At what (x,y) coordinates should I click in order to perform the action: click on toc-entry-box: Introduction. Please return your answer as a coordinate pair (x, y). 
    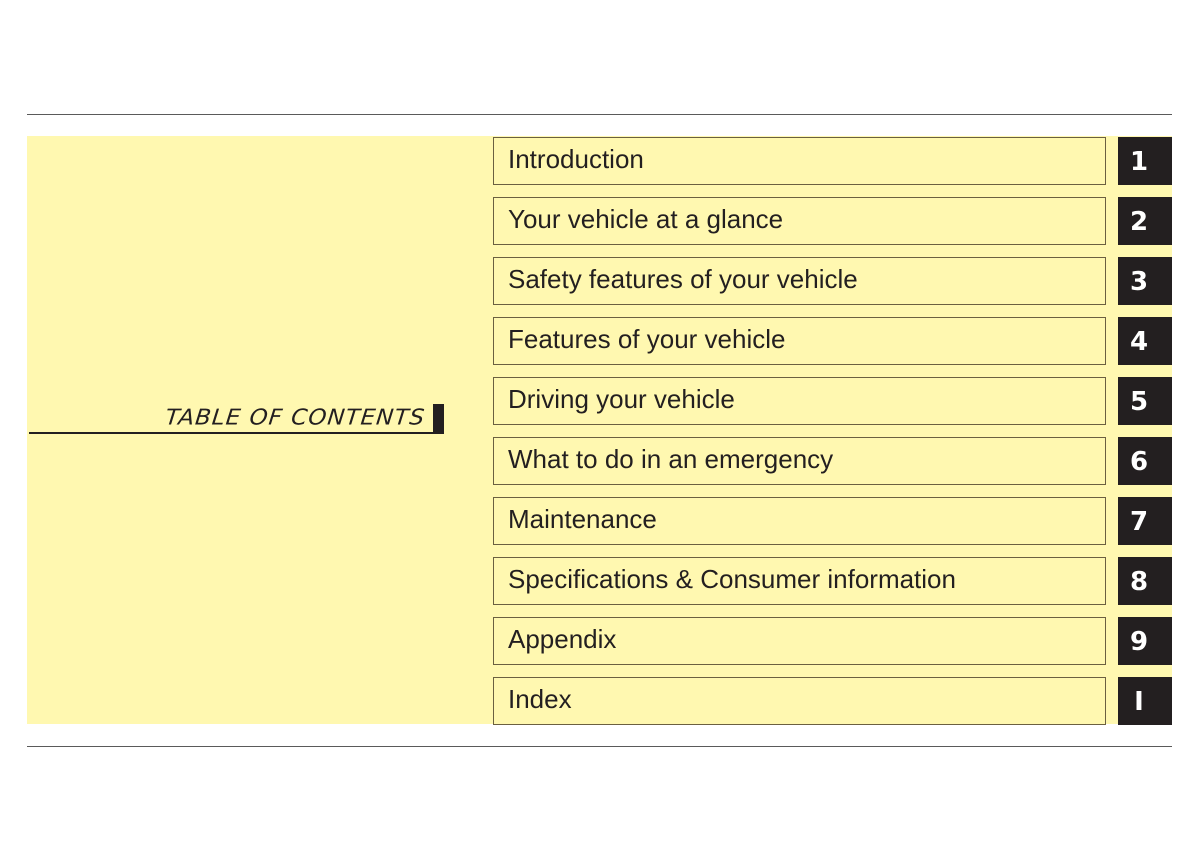
    Looking at the image, I should click on (799, 161).